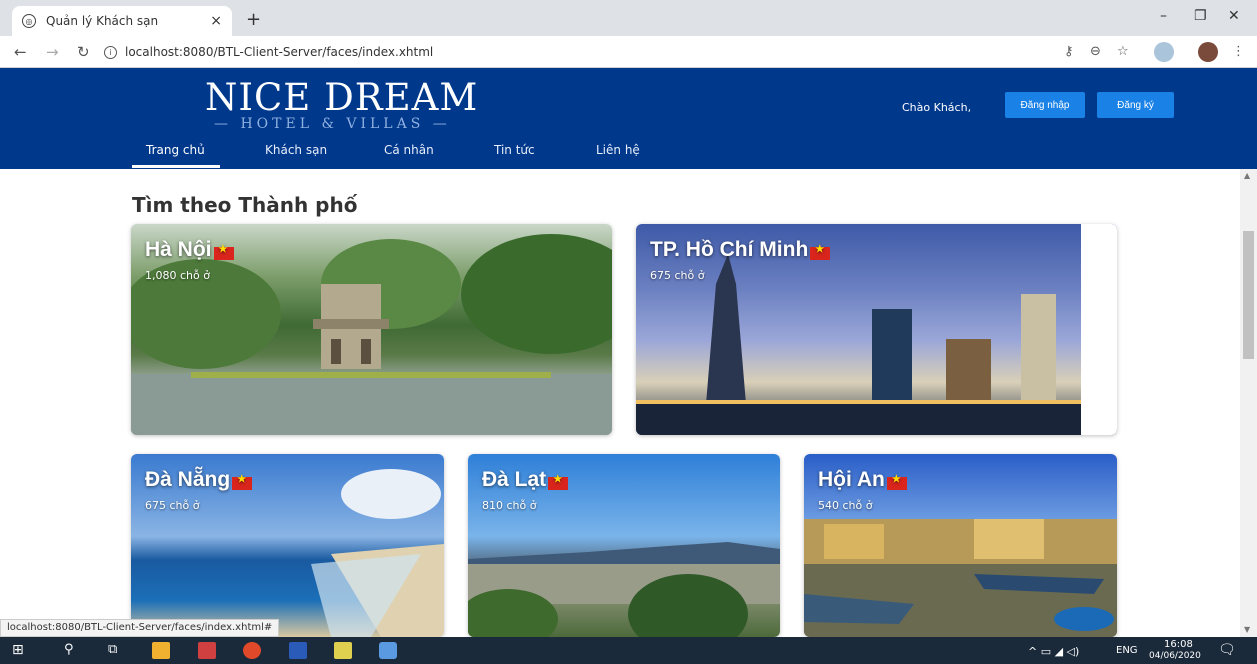  What do you see at coordinates (29, 21) in the screenshot?
I see `globe-icon: ◎` at bounding box center [29, 21].